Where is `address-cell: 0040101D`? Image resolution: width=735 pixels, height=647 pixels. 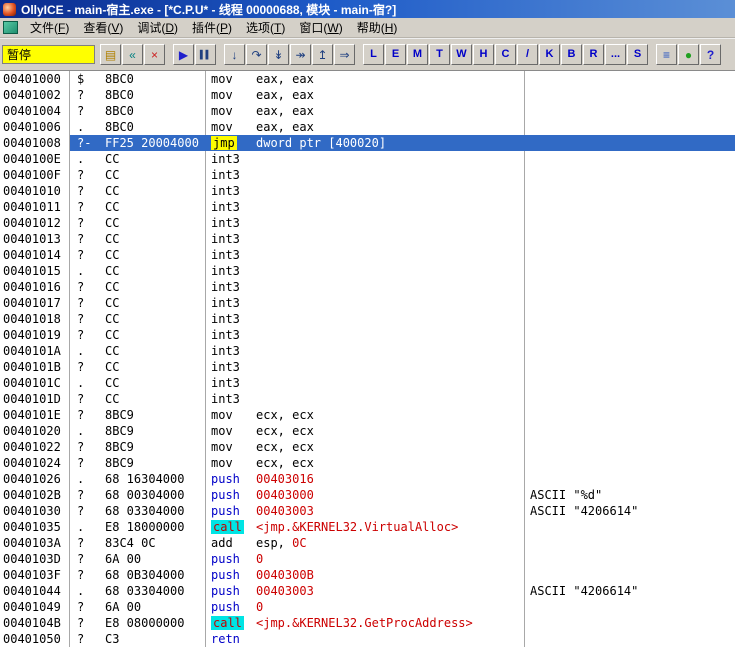 address-cell: 0040101D is located at coordinates (35, 399).